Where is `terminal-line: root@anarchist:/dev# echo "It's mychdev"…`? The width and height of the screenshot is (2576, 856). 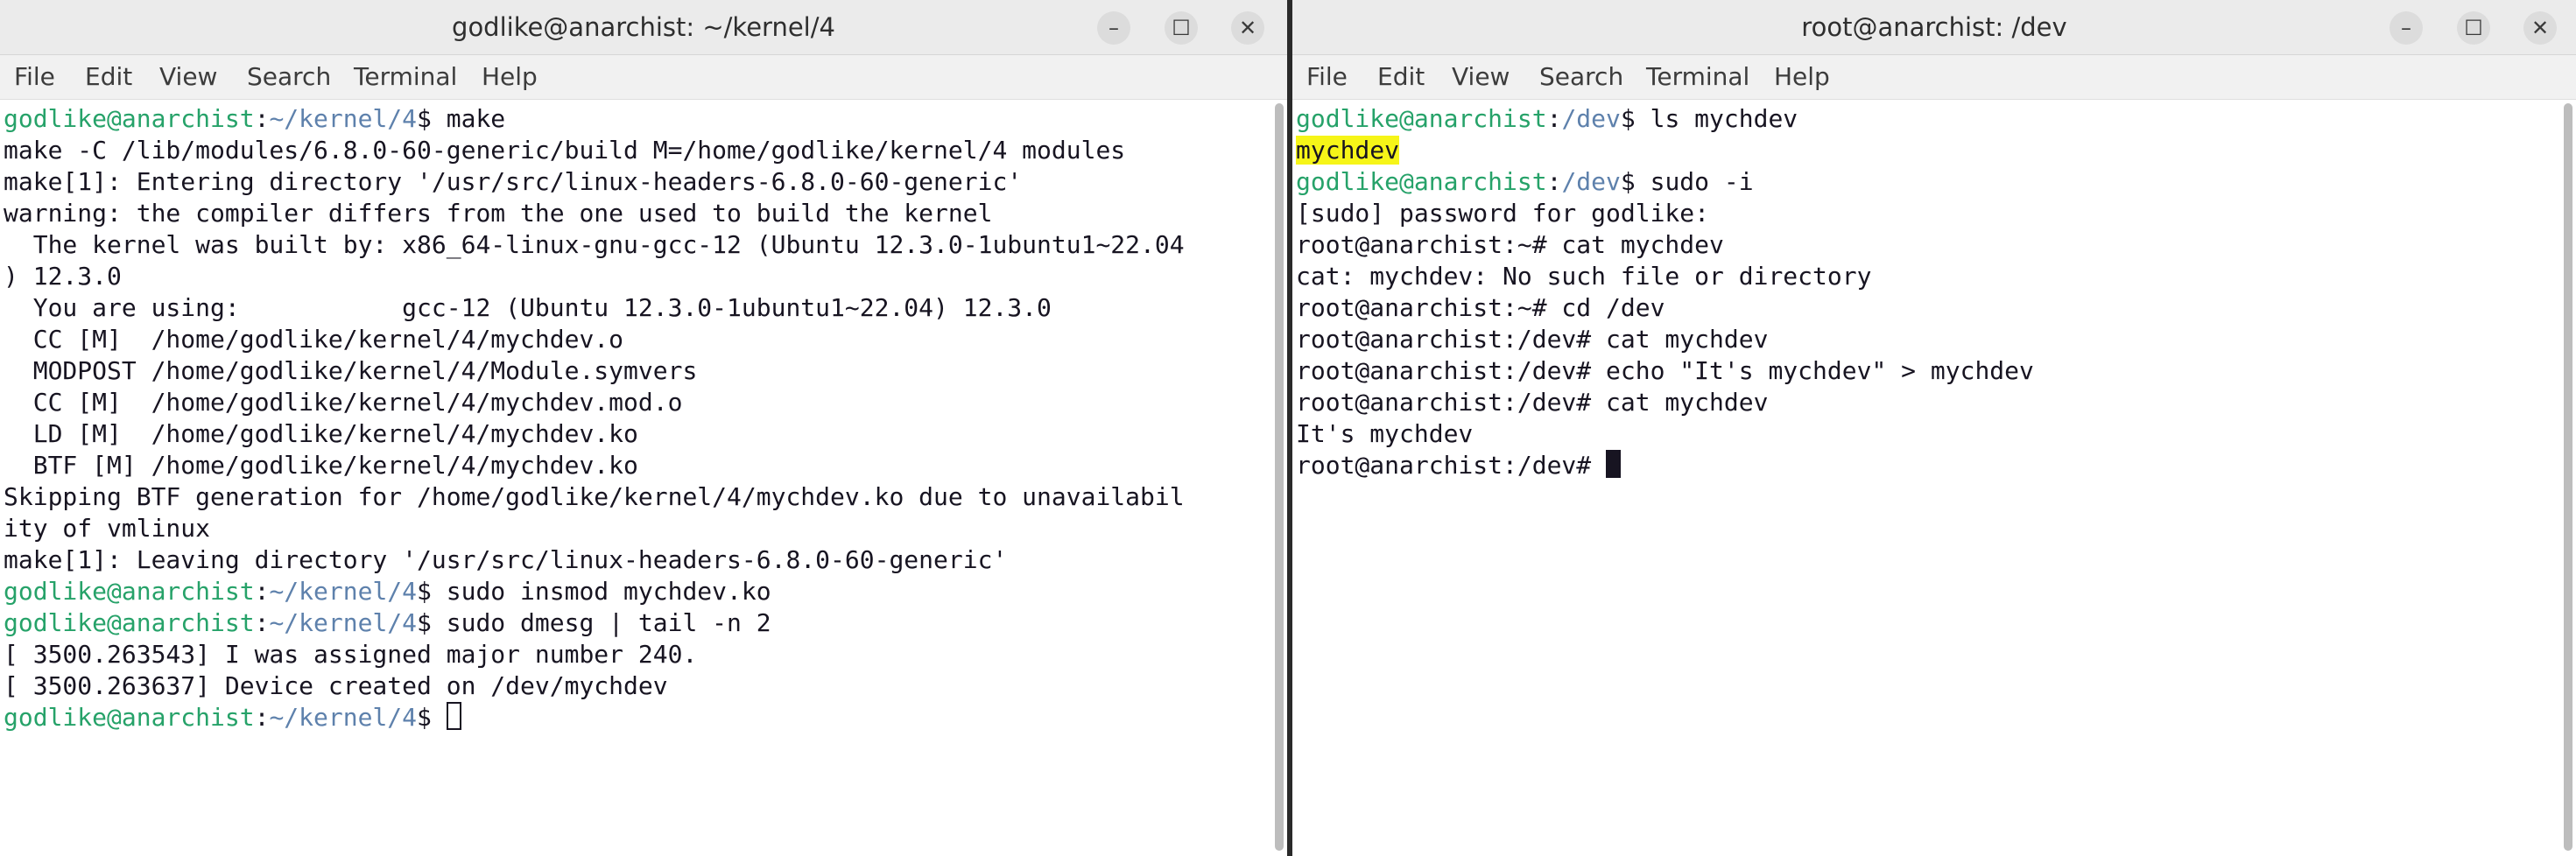
terminal-line: root@anarchist:/dev# echo "It's mychdev"… is located at coordinates (1926, 371).